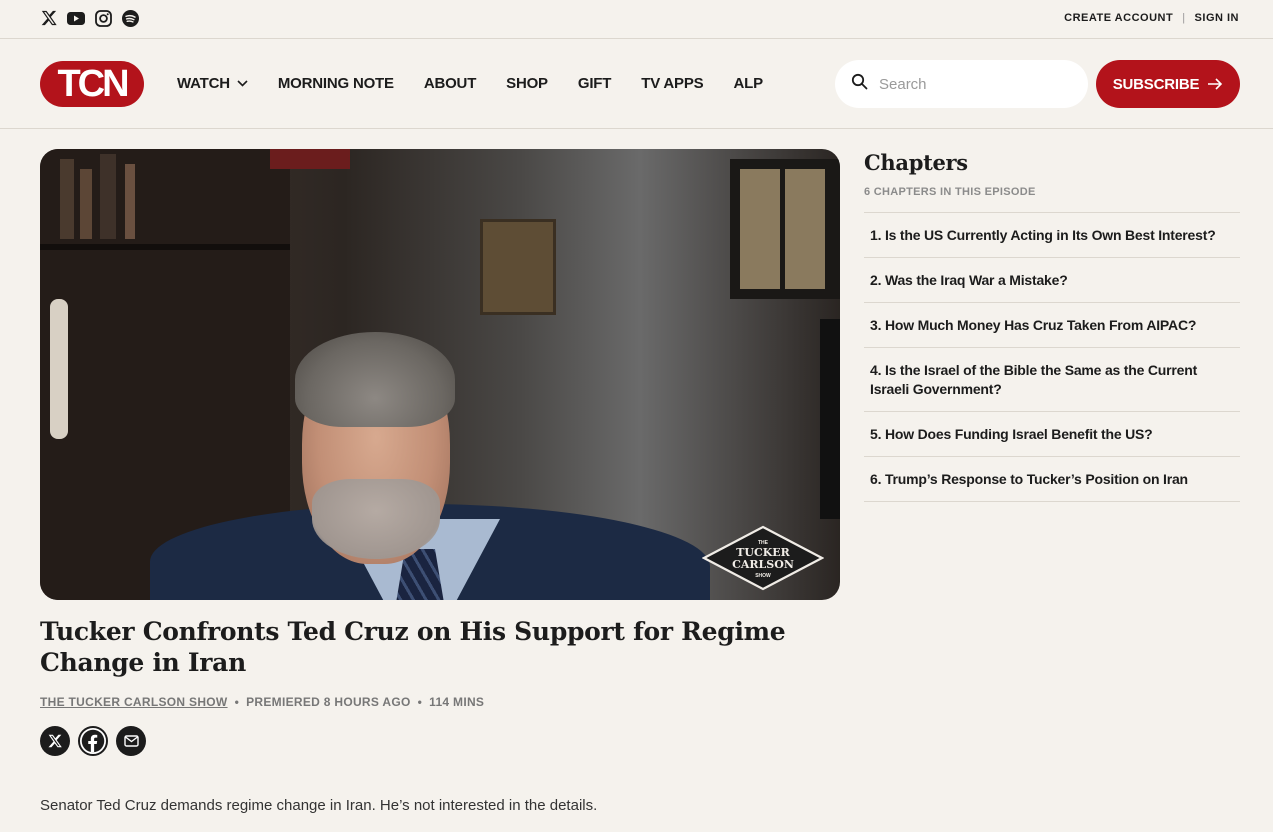  Describe the element at coordinates (748, 83) in the screenshot. I see `nav-item-alp: ALP` at that location.